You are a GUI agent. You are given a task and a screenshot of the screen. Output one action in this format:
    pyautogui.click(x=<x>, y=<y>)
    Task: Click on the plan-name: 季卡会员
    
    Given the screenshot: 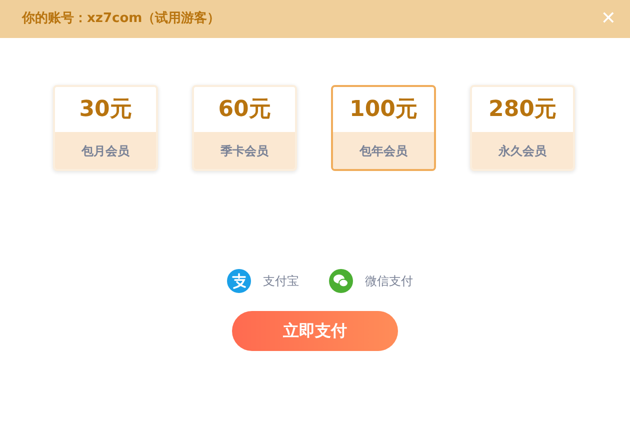 What is the action you would take?
    pyautogui.click(x=244, y=151)
    